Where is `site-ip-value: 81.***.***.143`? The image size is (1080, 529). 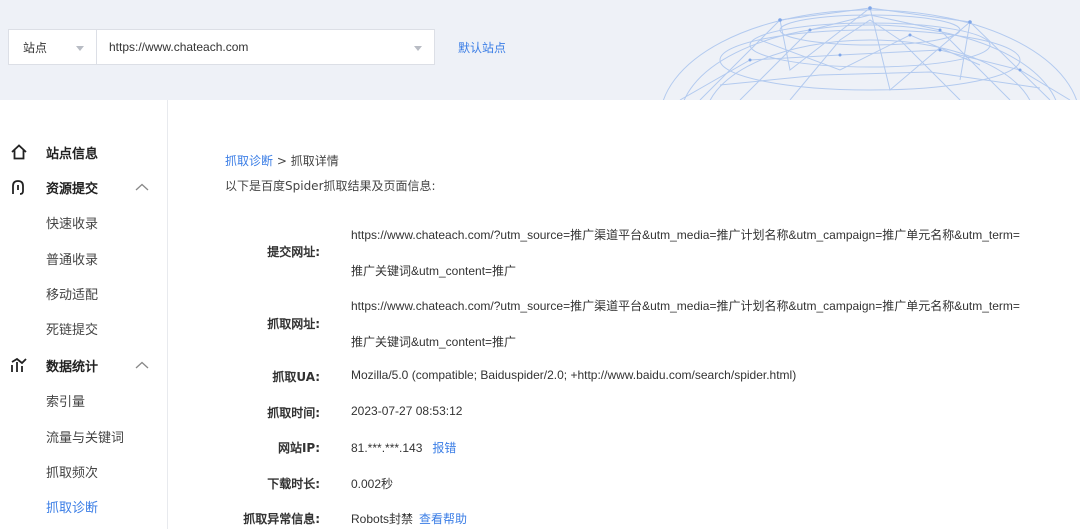 site-ip-value: 81.***.***.143 is located at coordinates (387, 448).